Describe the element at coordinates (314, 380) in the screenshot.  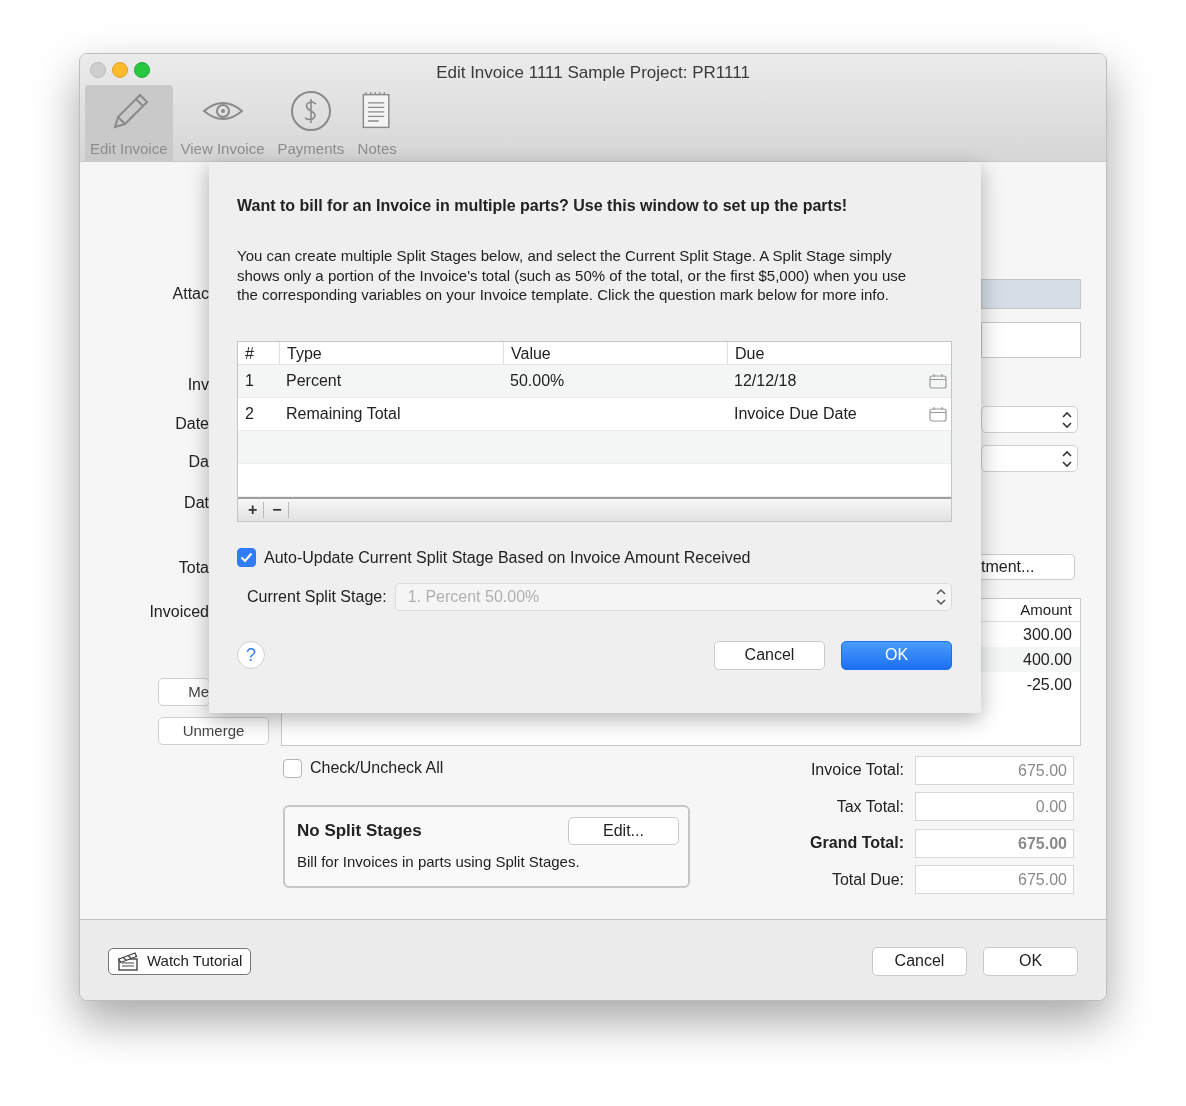
I see `table-cell: Percent` at that location.